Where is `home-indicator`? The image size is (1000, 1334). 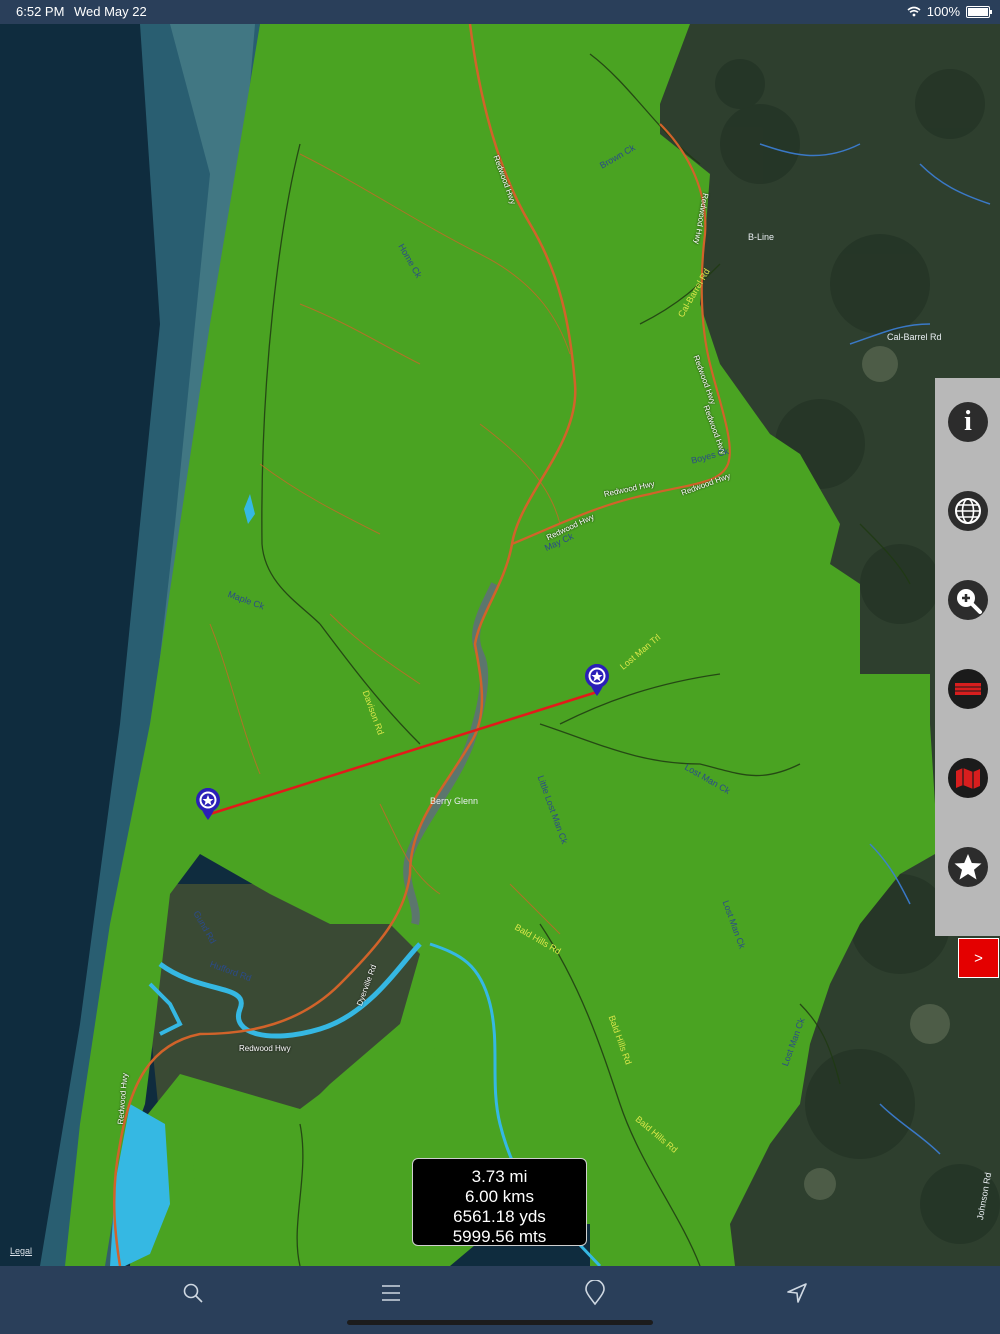 home-indicator is located at coordinates (500, 1322).